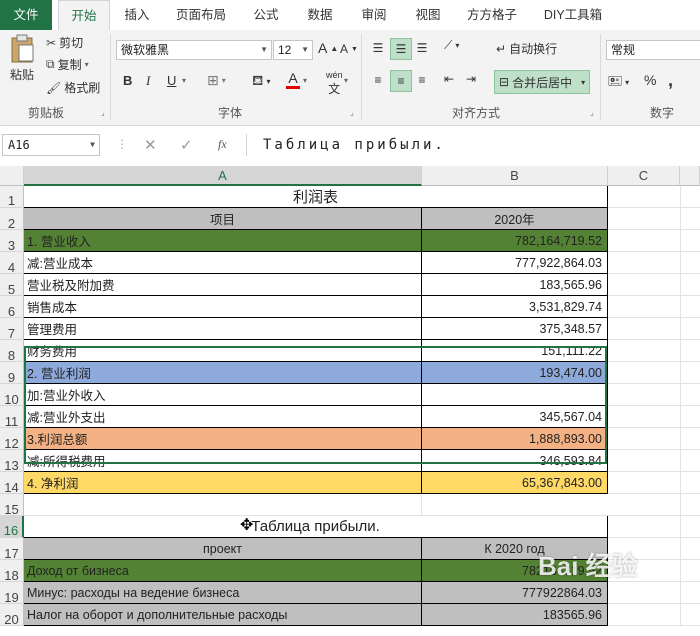  What do you see at coordinates (401, 49) in the screenshot?
I see `align-middle-button: ☰` at bounding box center [401, 49].